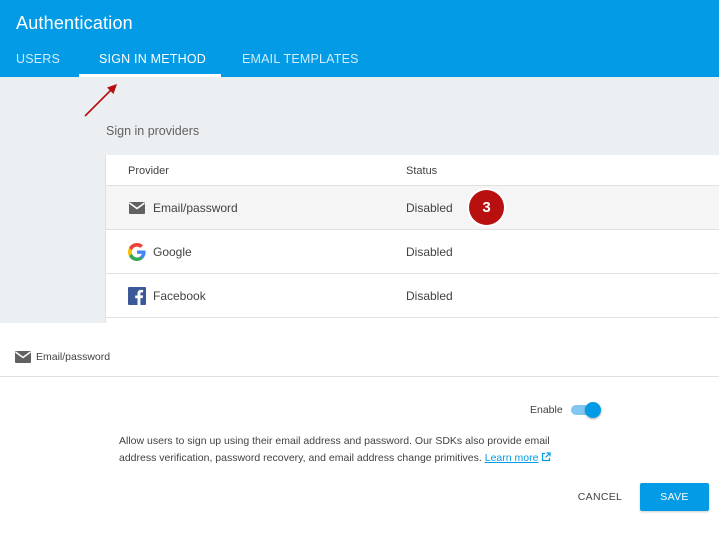 The width and height of the screenshot is (719, 543). What do you see at coordinates (195, 208) in the screenshot?
I see `provider-name: Email/password` at bounding box center [195, 208].